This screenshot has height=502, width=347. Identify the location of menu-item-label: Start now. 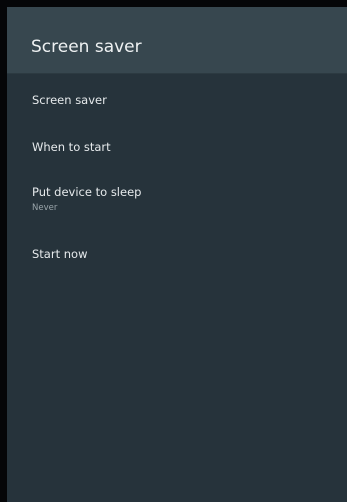
(60, 254).